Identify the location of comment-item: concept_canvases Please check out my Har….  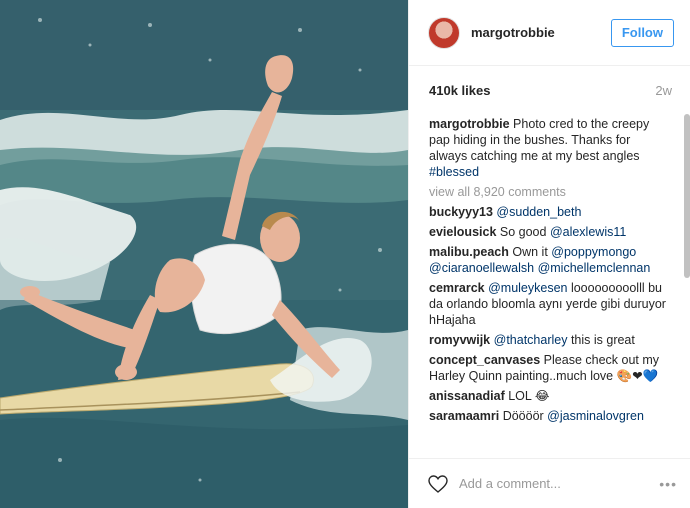
(549, 368).